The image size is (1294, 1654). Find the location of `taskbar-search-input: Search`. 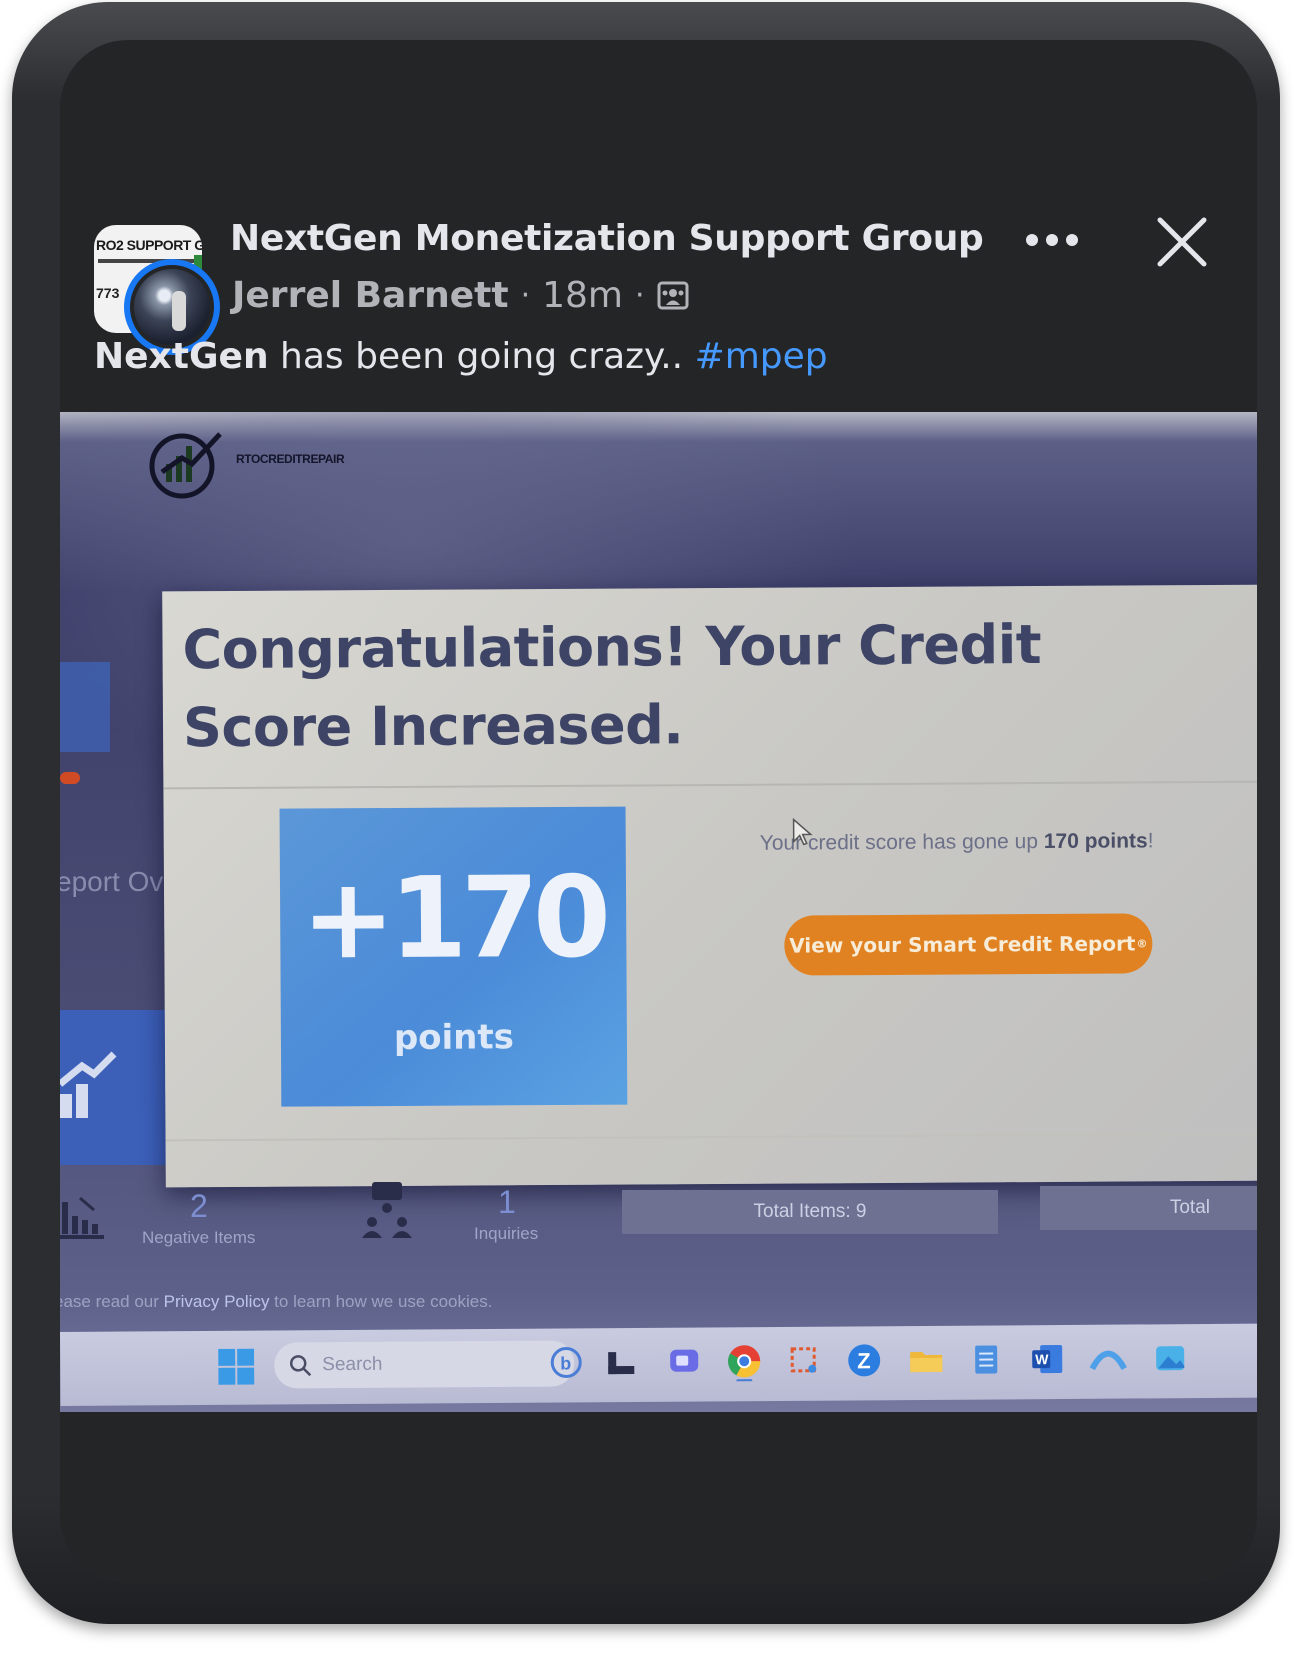

taskbar-search-input: Search is located at coordinates (424, 1364).